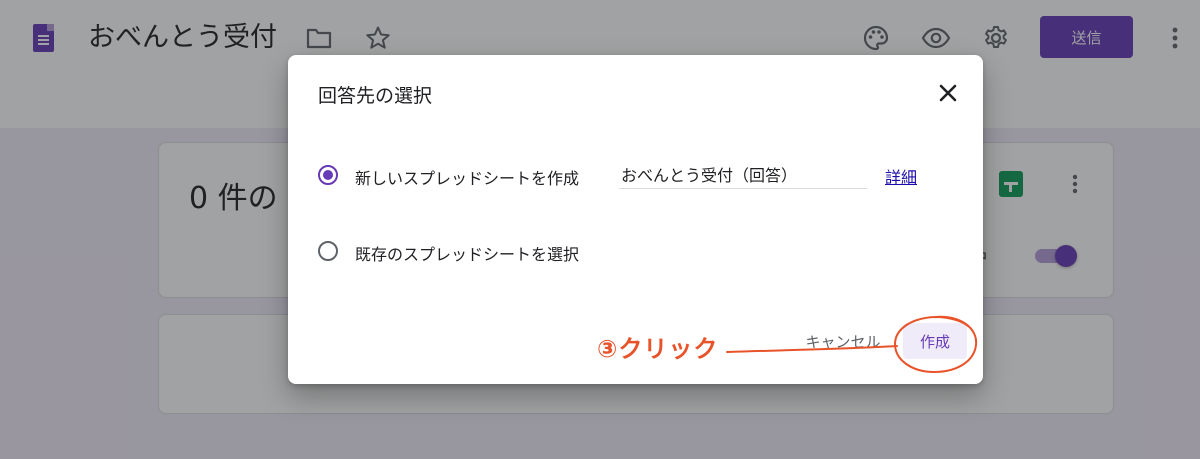  Describe the element at coordinates (901, 176) in the screenshot. I see `details-link: 詳細` at that location.